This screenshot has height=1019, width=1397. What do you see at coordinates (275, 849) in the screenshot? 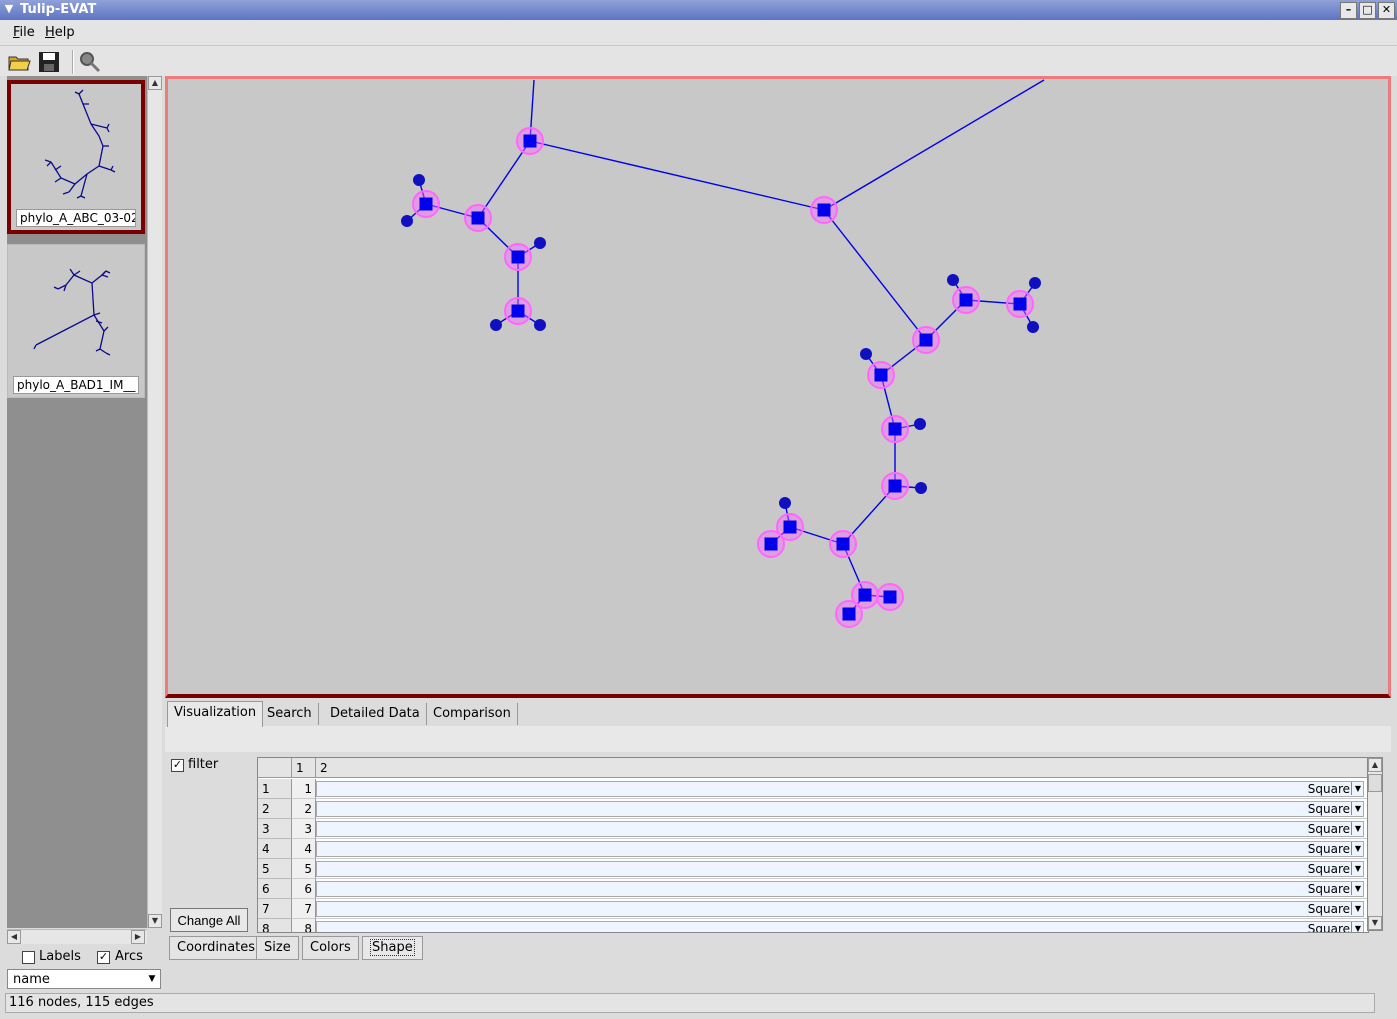
I see `row-header: 4` at bounding box center [275, 849].